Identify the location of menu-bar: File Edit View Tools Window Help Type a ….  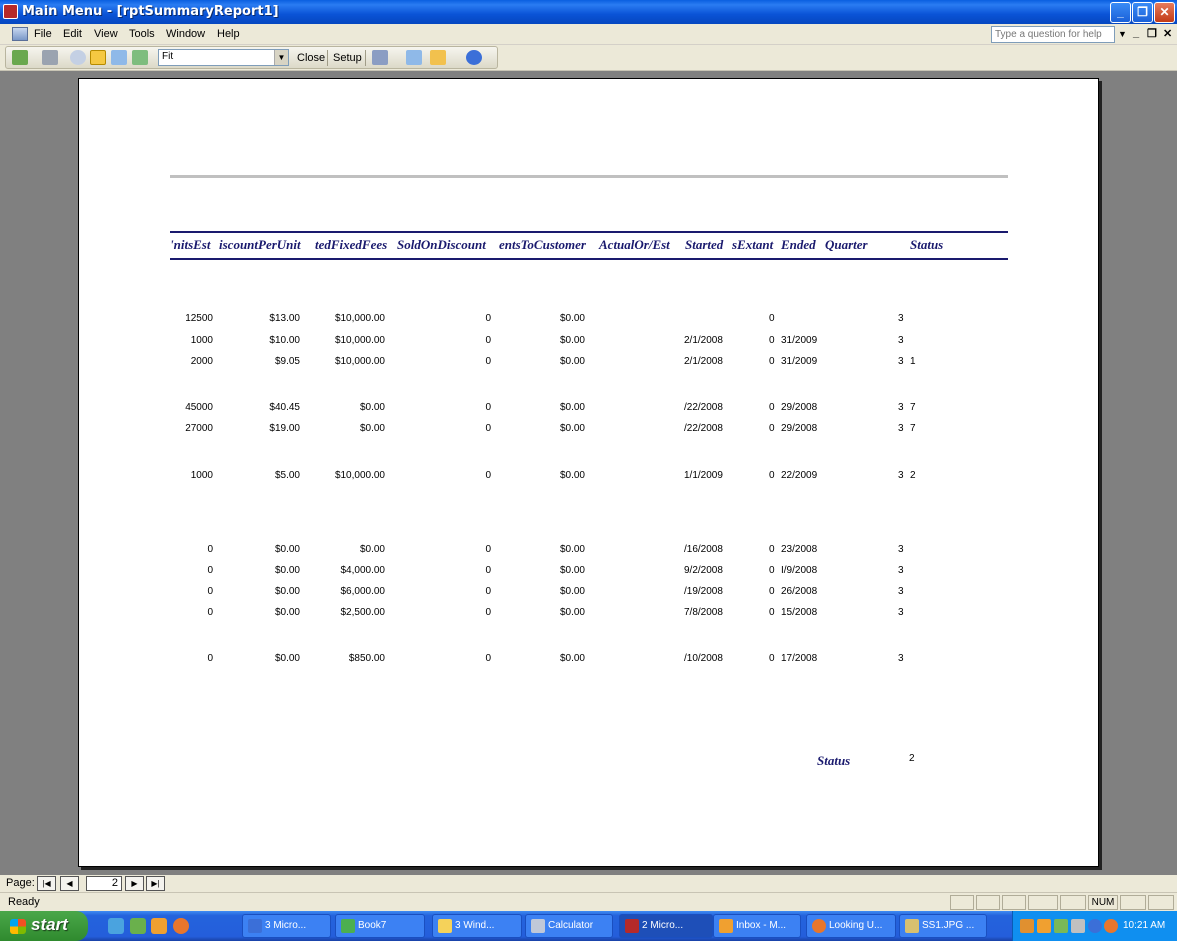
(588, 34).